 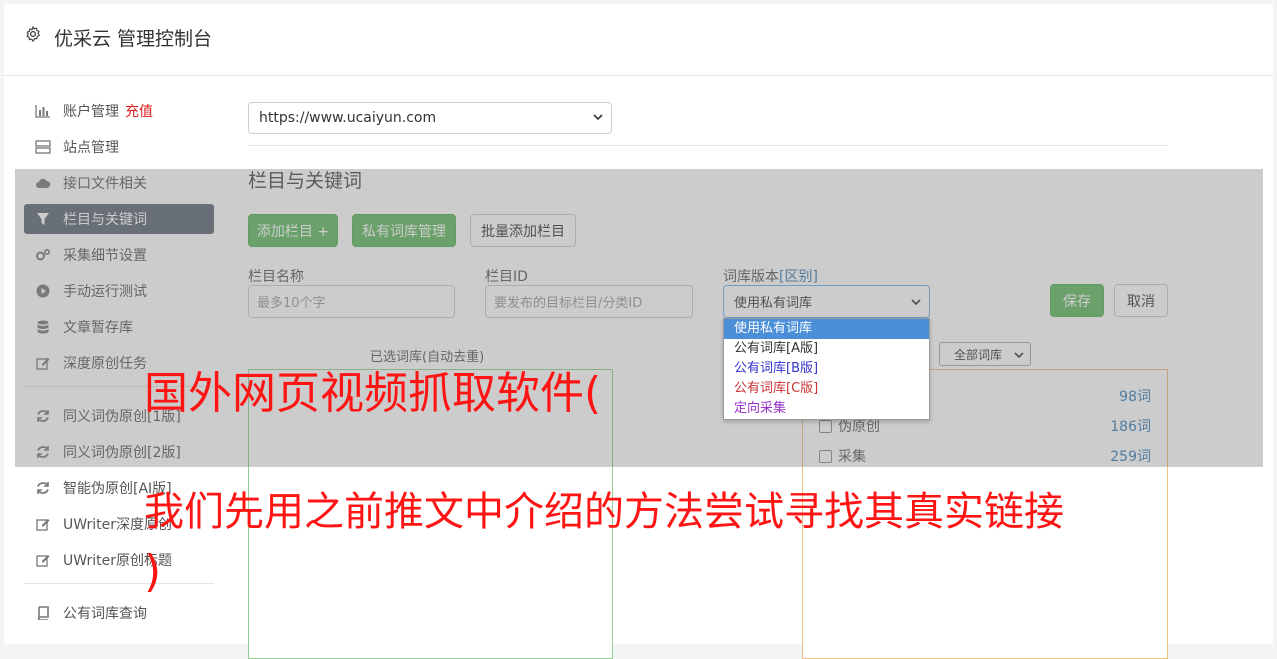 I want to click on sidebar-item-account: 账户管理 充值, so click(x=119, y=111).